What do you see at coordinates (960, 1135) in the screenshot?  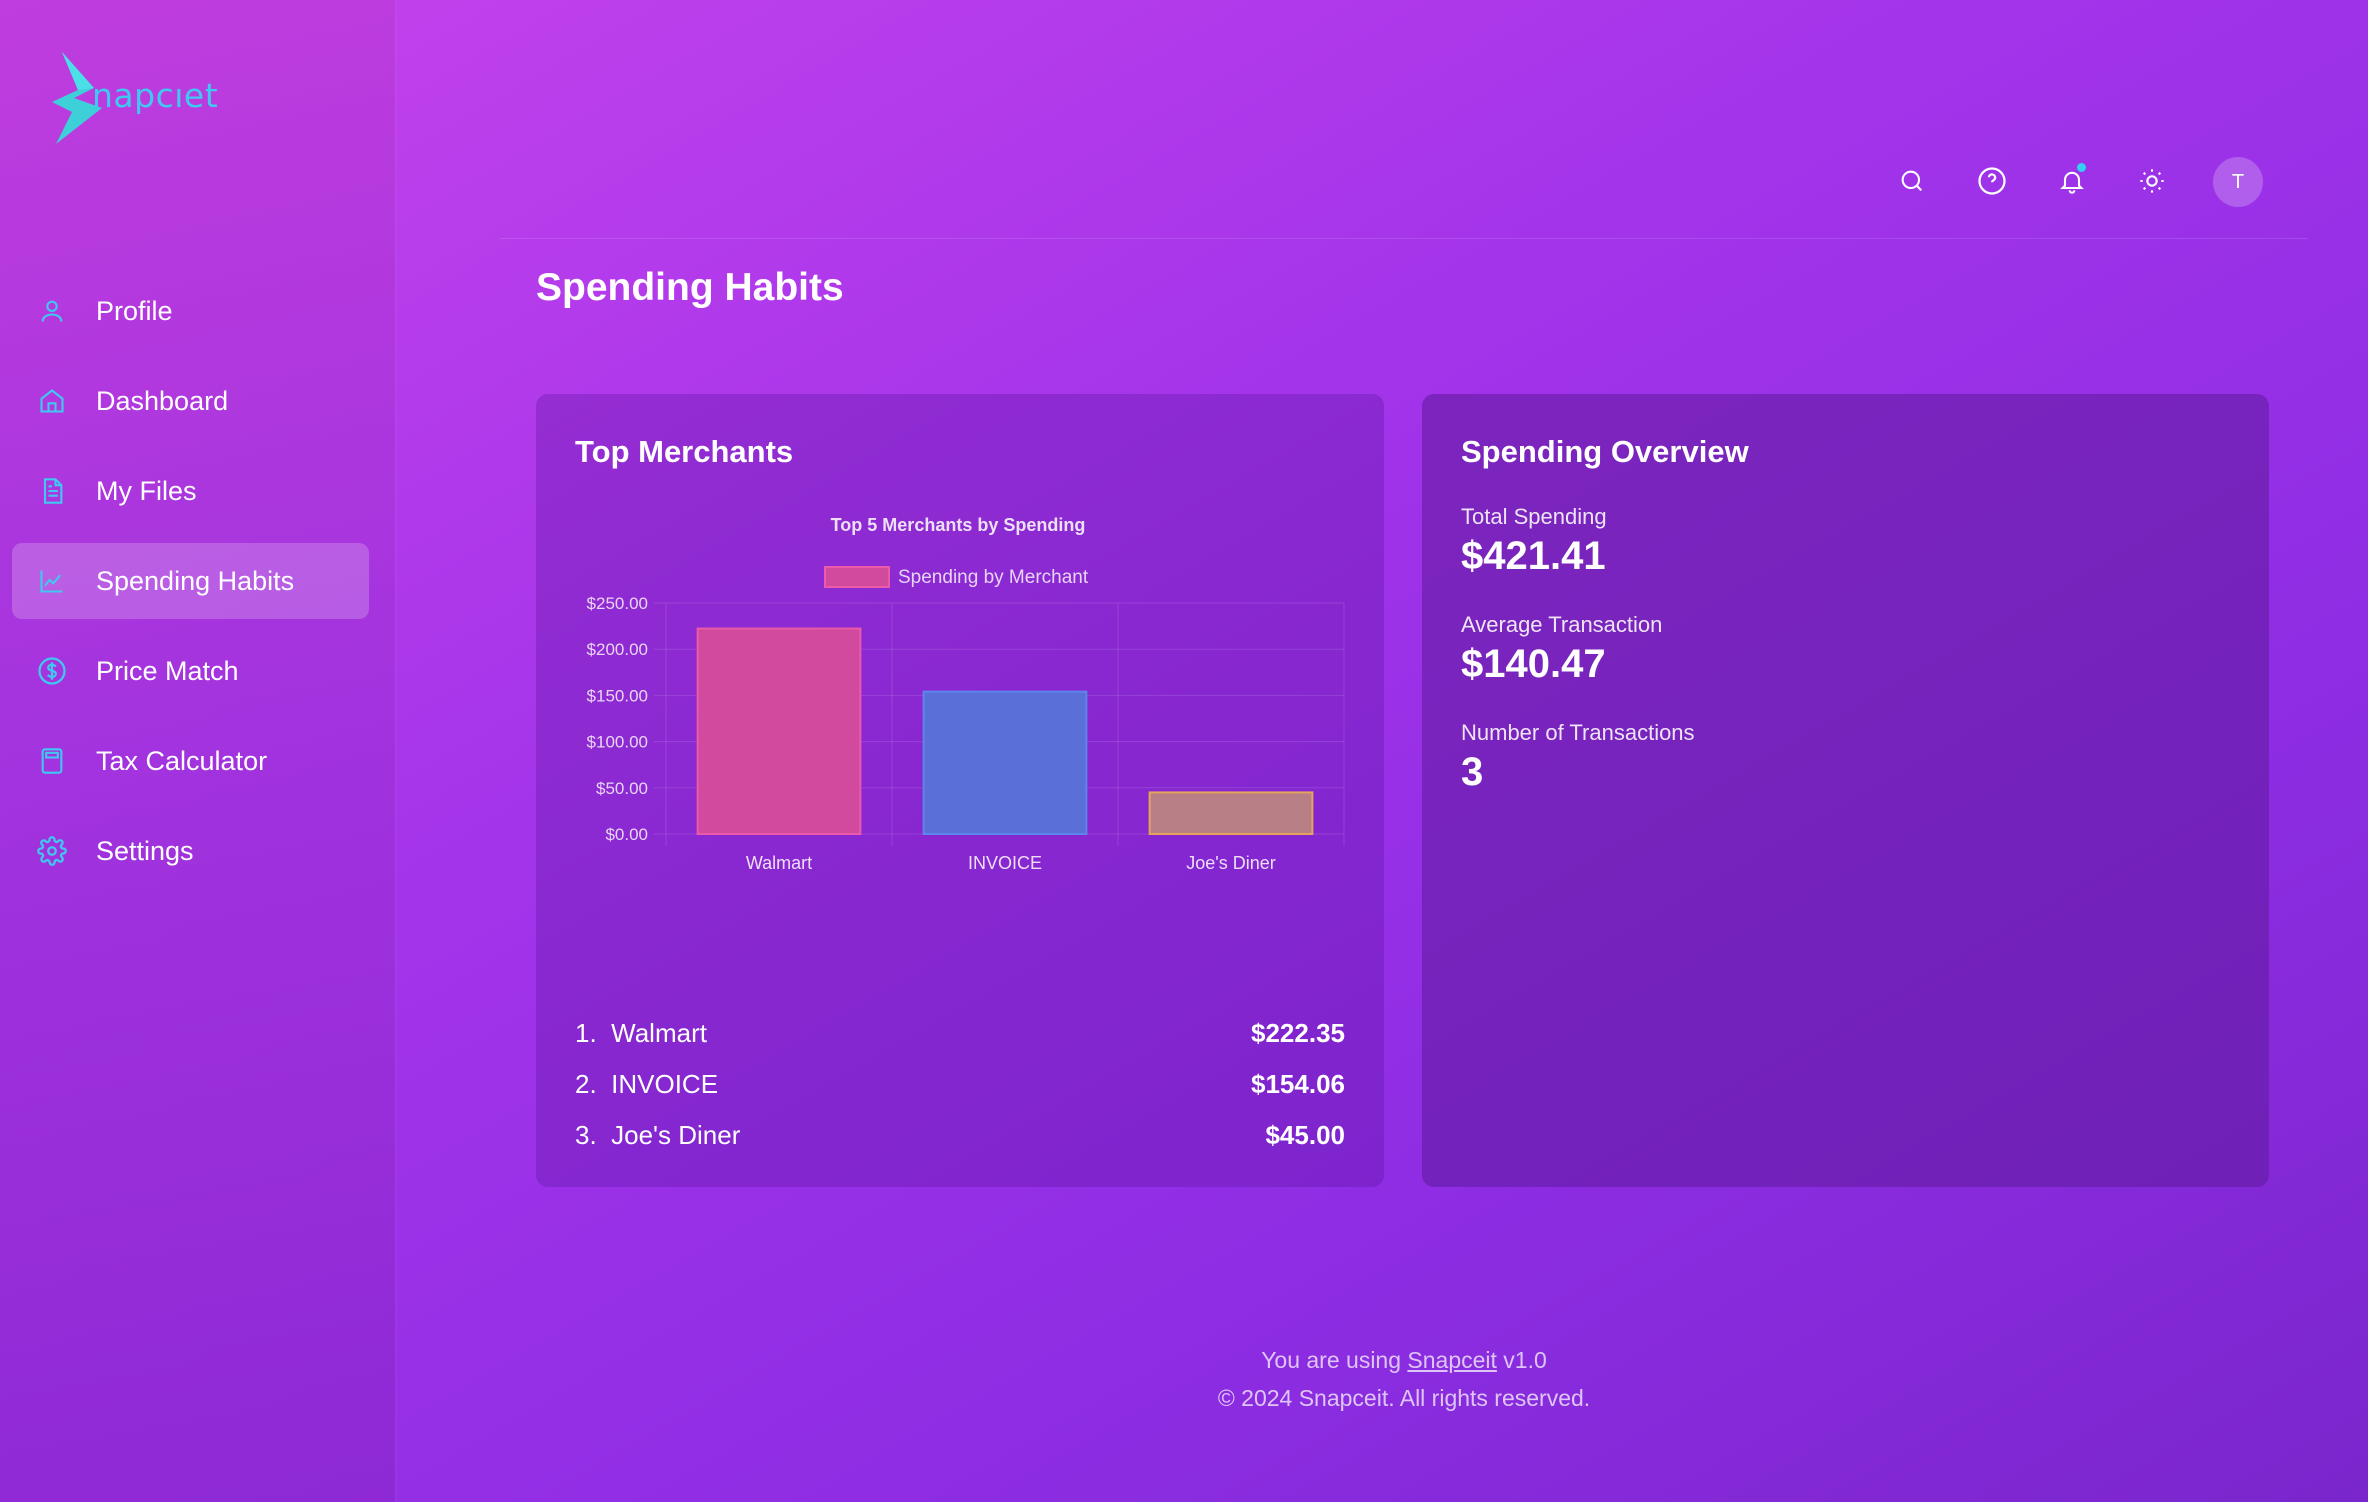 I see `list-item: 3. Joe's Diner $45.00` at bounding box center [960, 1135].